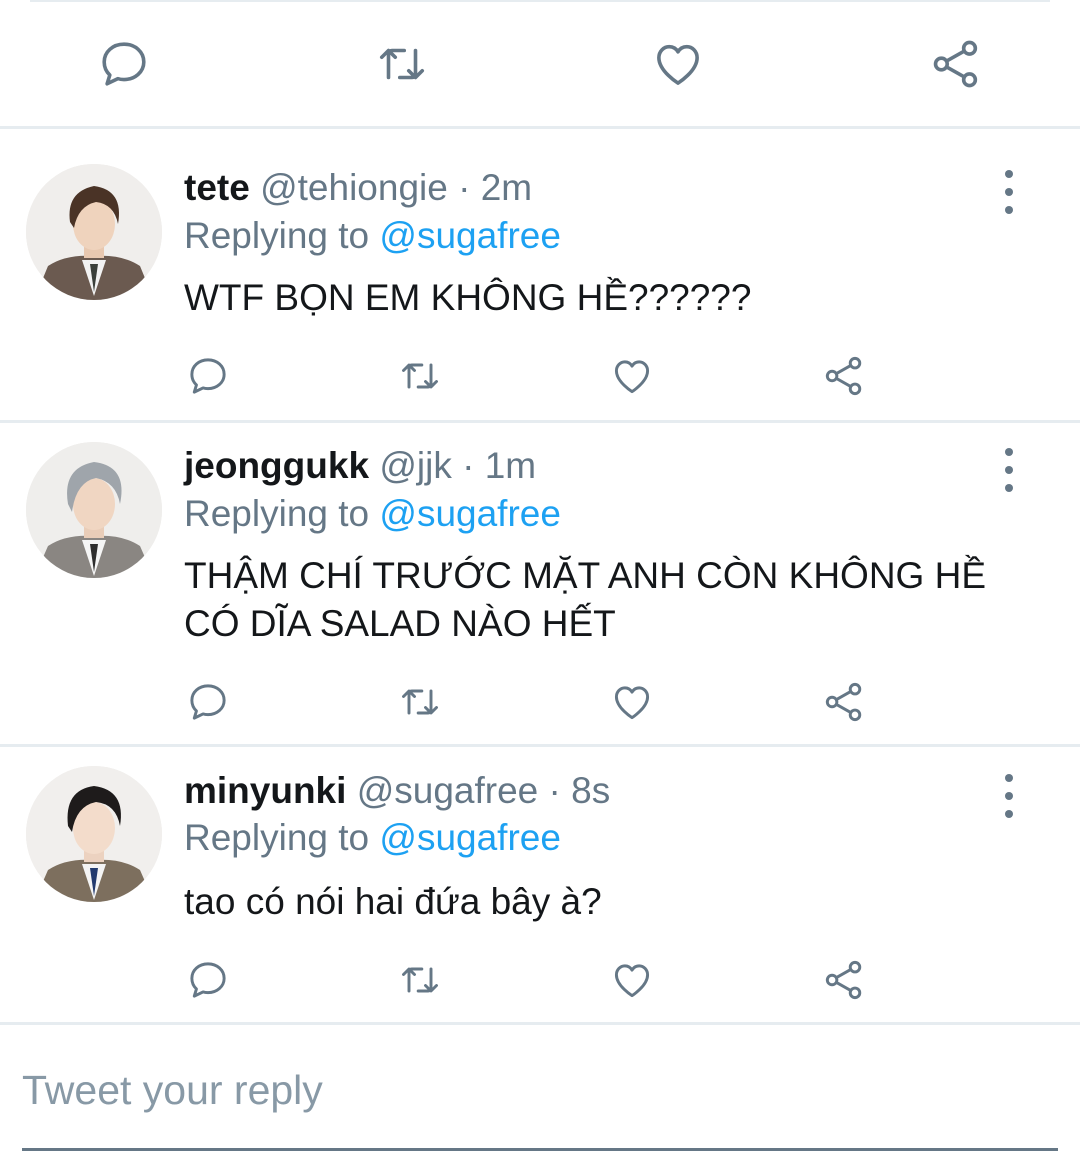 The height and width of the screenshot is (1157, 1080). What do you see at coordinates (472, 1090) in the screenshot?
I see `reply-compose-input` at bounding box center [472, 1090].